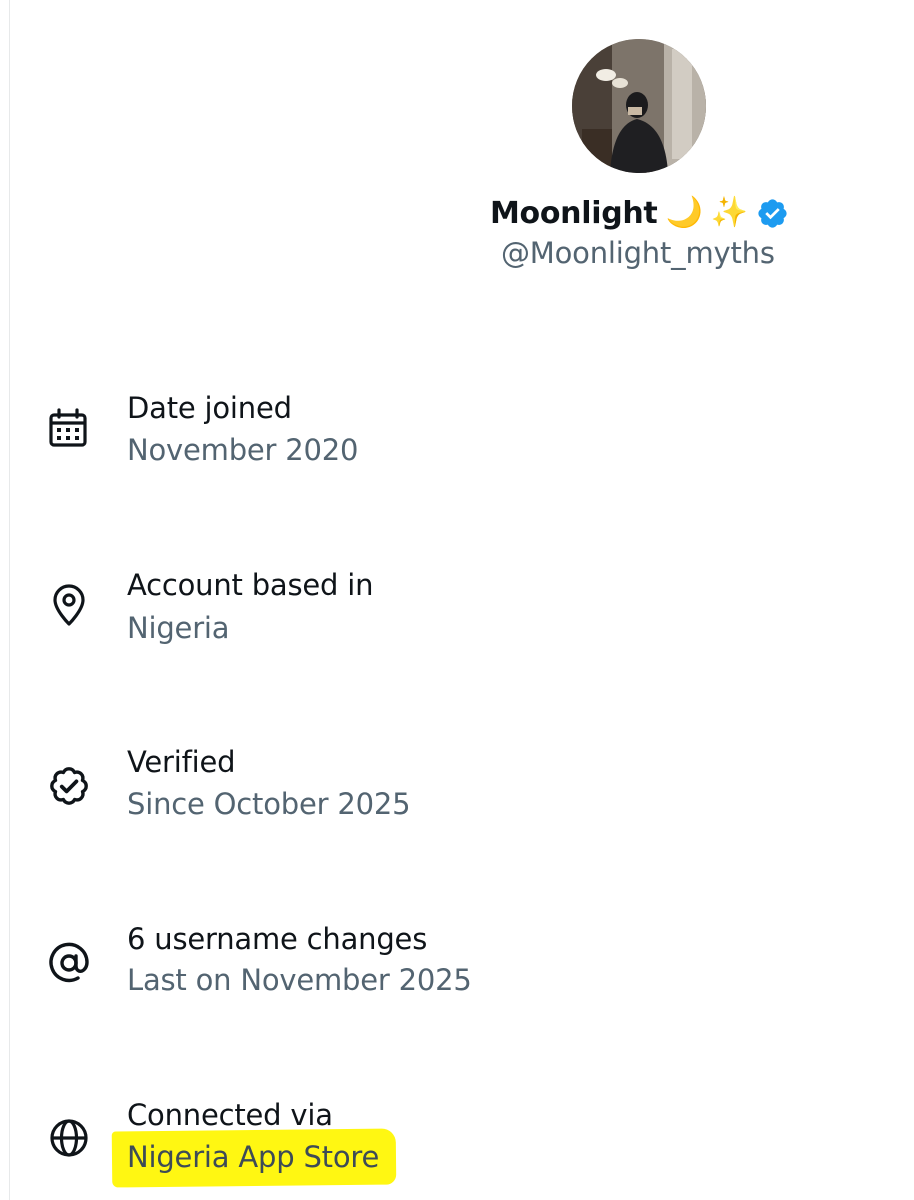 The image size is (914, 1200). Describe the element at coordinates (457, 800) in the screenshot. I see `info-row-verified: Verified Since October 2025` at that location.